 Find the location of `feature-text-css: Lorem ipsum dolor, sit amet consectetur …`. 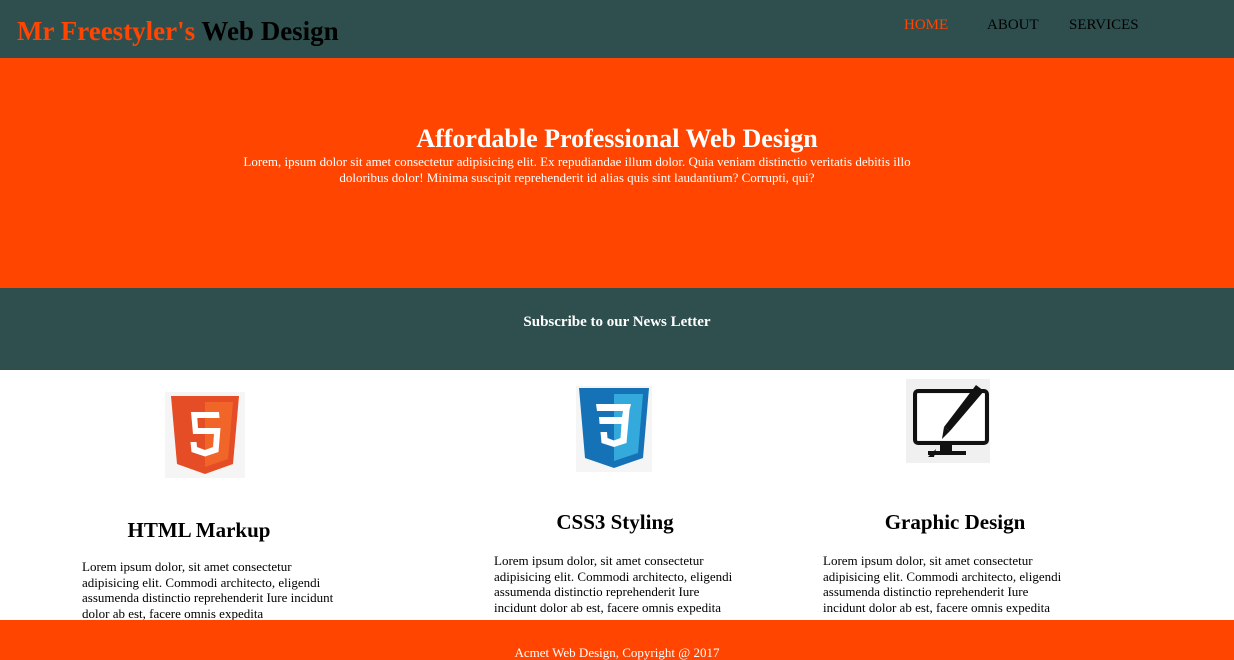

feature-text-css: Lorem ipsum dolor, sit amet consectetur … is located at coordinates (613, 584).